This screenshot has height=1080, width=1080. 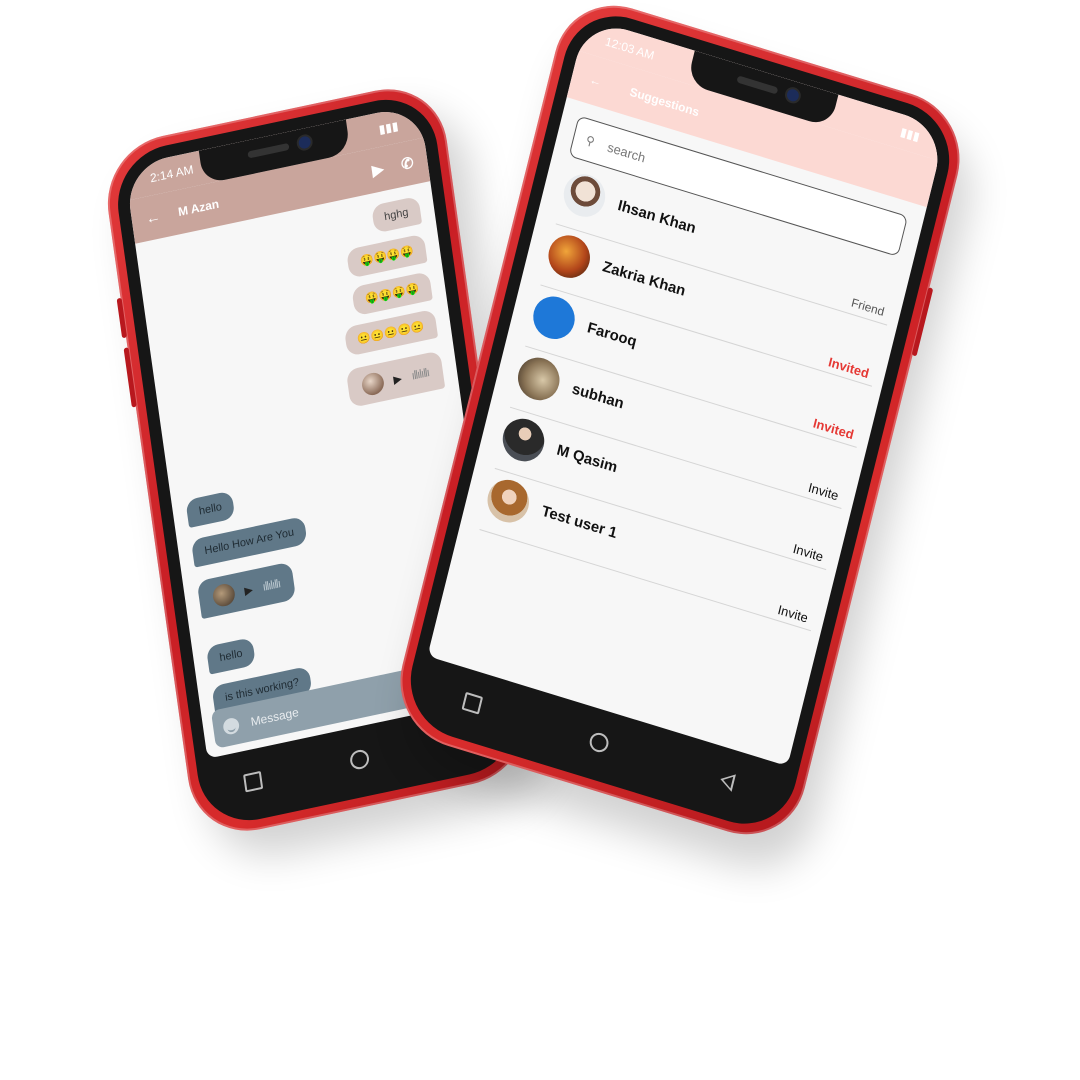 What do you see at coordinates (198, 208) in the screenshot?
I see `contact-name: M Azan` at bounding box center [198, 208].